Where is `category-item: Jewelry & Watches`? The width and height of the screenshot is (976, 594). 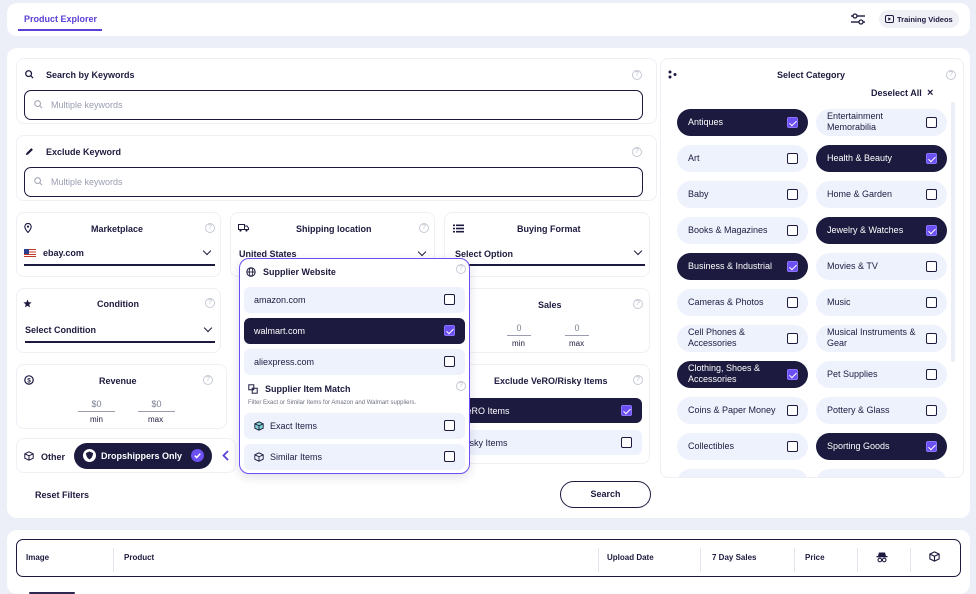 category-item: Jewelry & Watches is located at coordinates (881, 230).